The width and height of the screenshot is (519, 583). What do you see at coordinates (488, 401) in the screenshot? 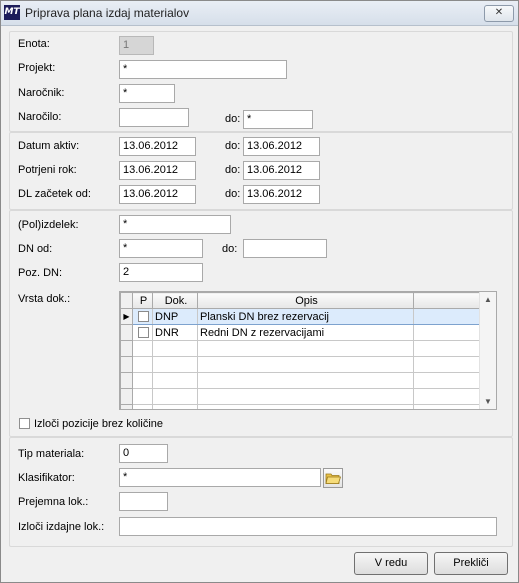
I see `scroll-down-icon: ▼` at bounding box center [488, 401].